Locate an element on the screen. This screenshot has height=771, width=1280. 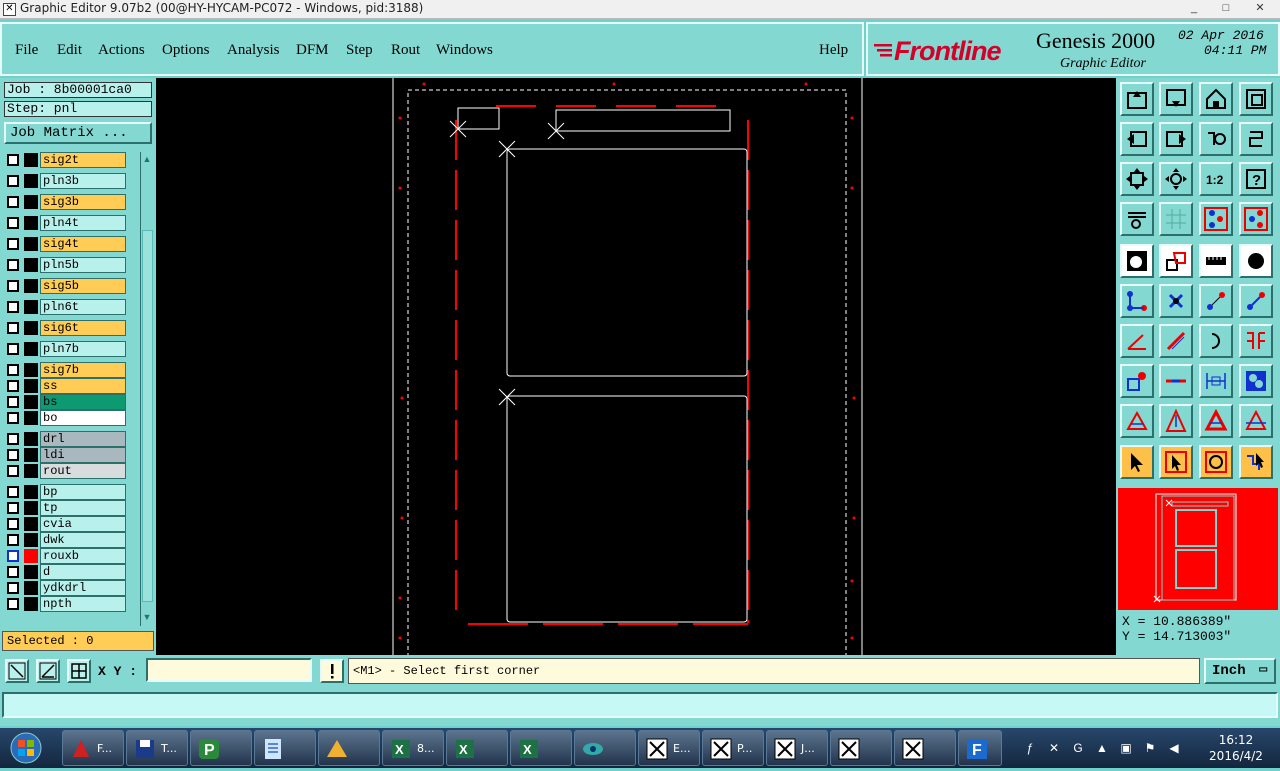
layer-name: ldi is located at coordinates (83, 455).